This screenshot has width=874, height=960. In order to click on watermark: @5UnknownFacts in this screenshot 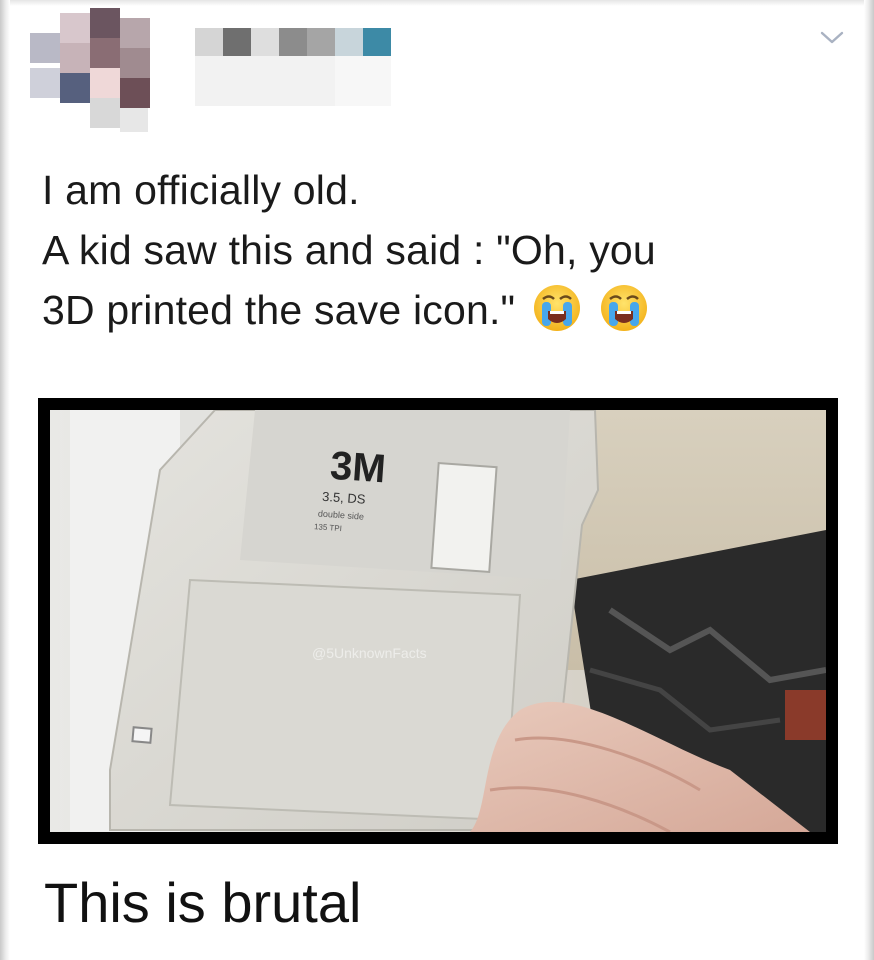, I will do `click(369, 653)`.